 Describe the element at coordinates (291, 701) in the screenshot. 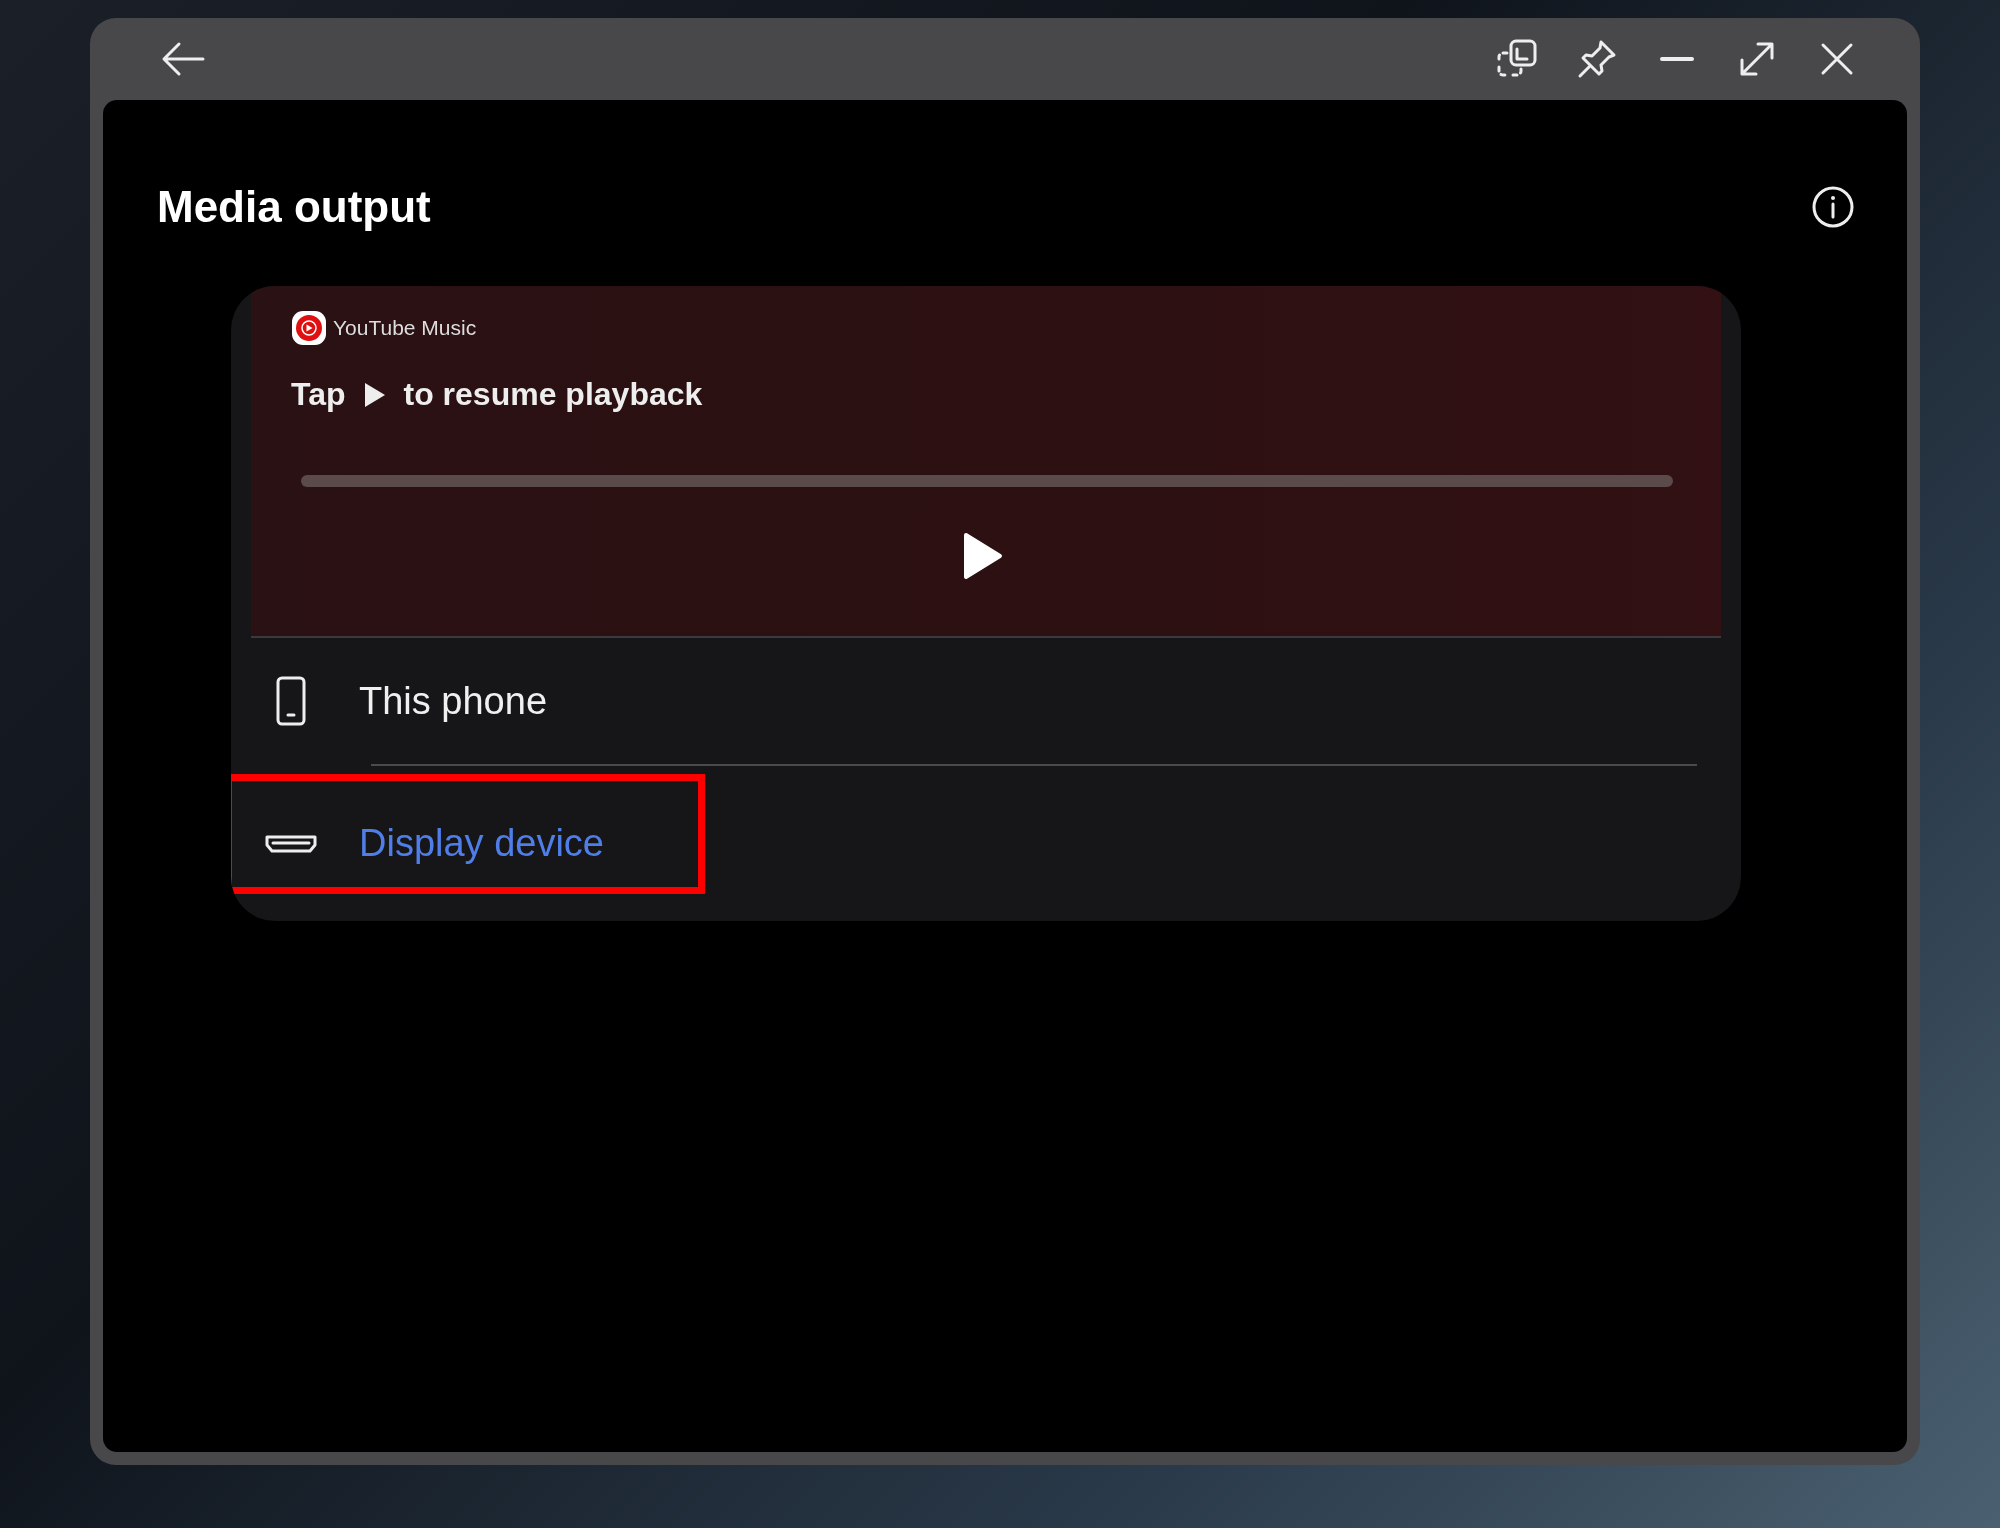

I see `phone-icon` at that location.